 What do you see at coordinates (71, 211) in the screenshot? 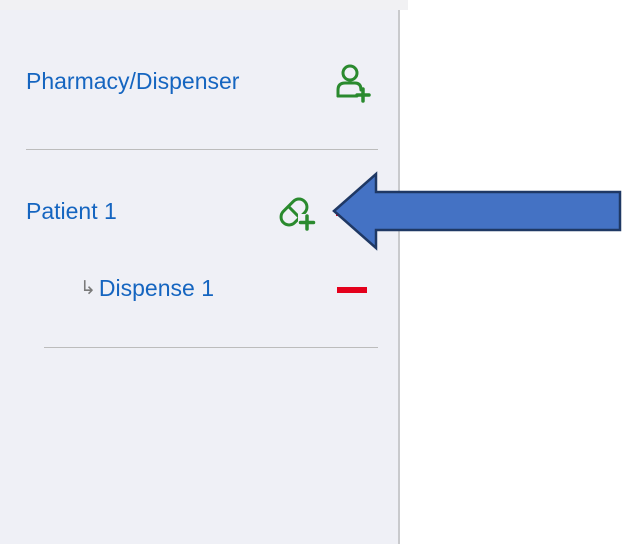
I see `patient-link: Patient 1` at bounding box center [71, 211].